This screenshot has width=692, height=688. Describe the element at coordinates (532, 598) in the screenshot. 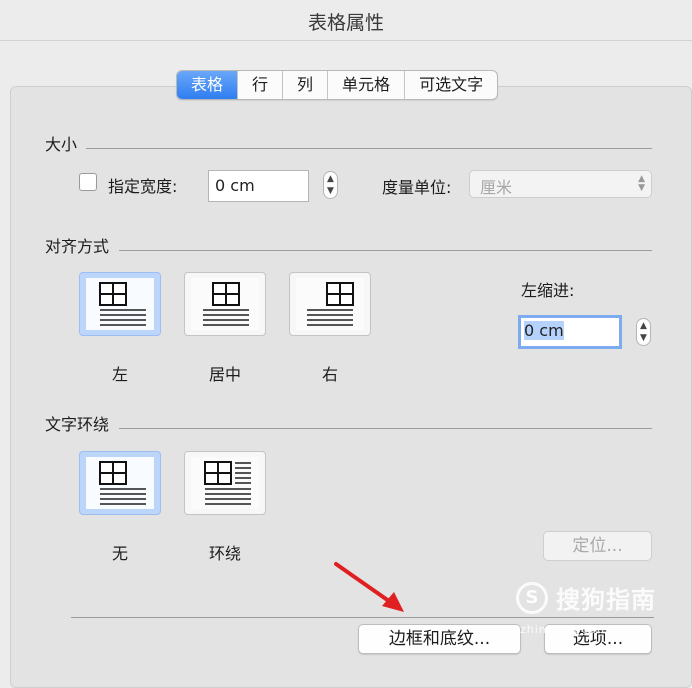

I see `watermark-logo-icon: S` at that location.